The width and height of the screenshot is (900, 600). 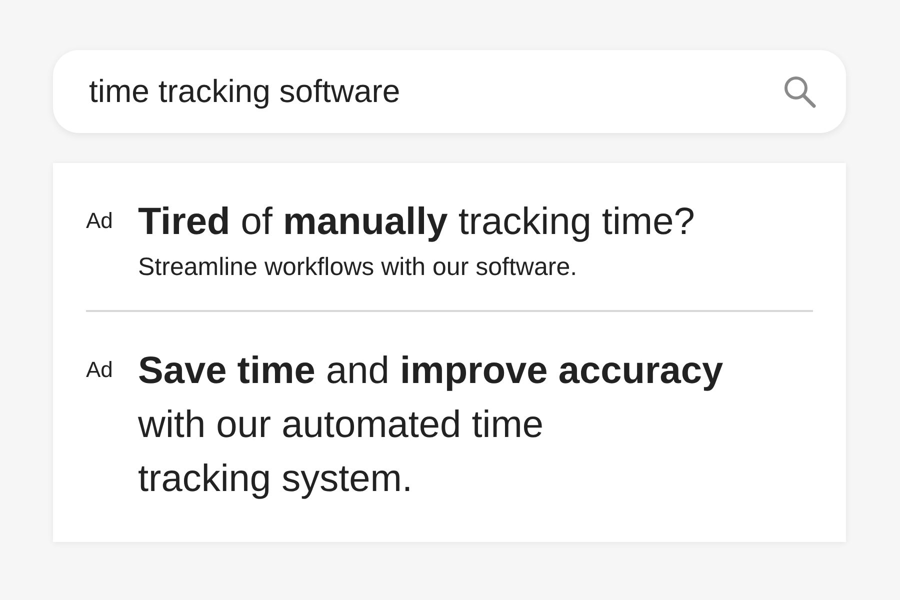 I want to click on ad-headline: Tired of manually tracking time?, so click(x=416, y=222).